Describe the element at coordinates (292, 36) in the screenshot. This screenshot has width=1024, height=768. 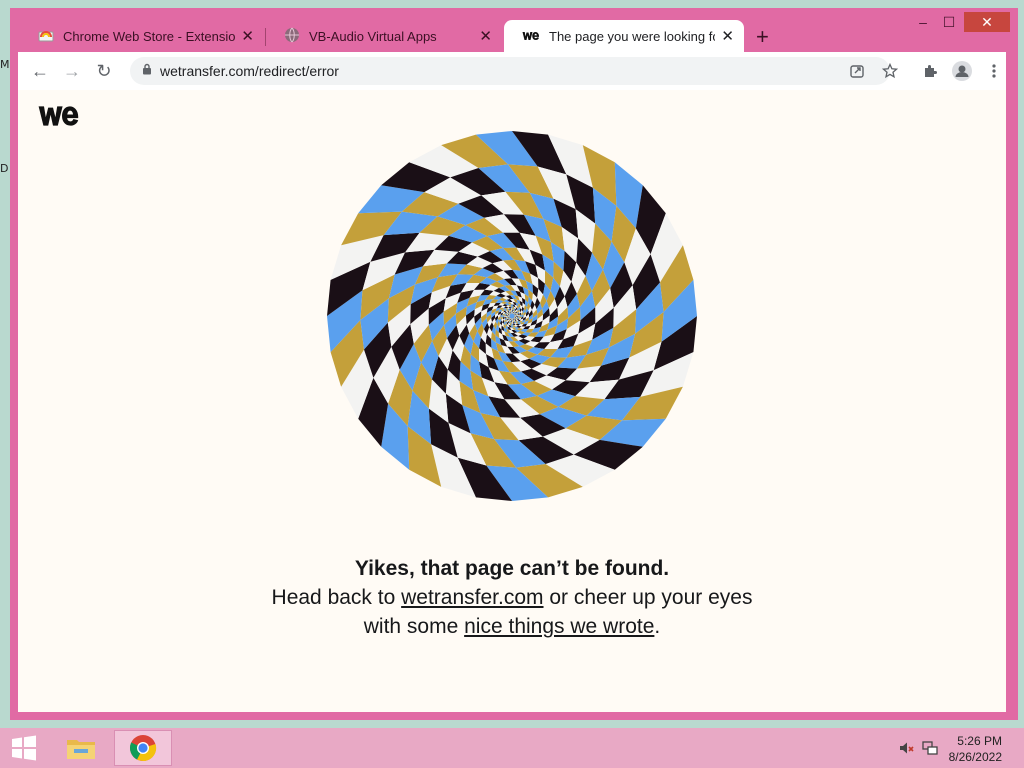
I see `globe-icon` at that location.